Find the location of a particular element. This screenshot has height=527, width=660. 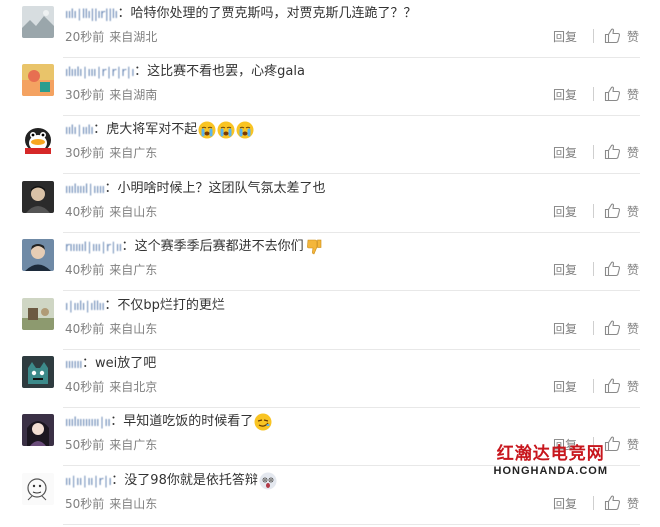

username-link: ıılı∣llı||ır||lı is located at coordinates (91, 14).